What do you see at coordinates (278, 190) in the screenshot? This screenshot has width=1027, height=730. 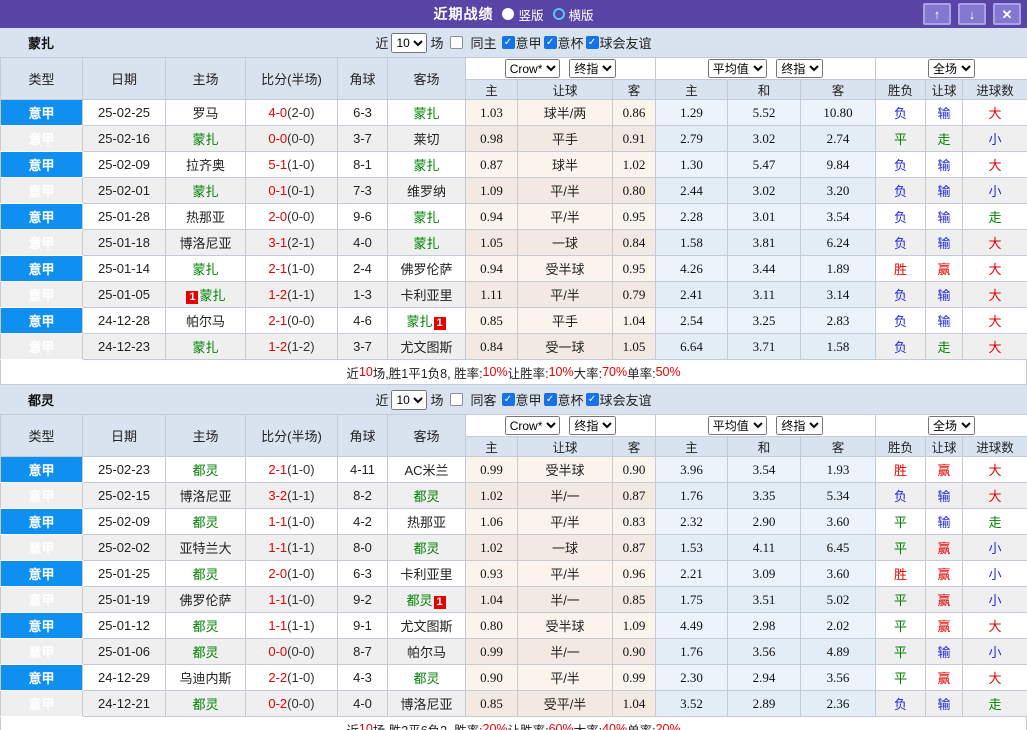 I see `fulltime-score: 0-1` at bounding box center [278, 190].